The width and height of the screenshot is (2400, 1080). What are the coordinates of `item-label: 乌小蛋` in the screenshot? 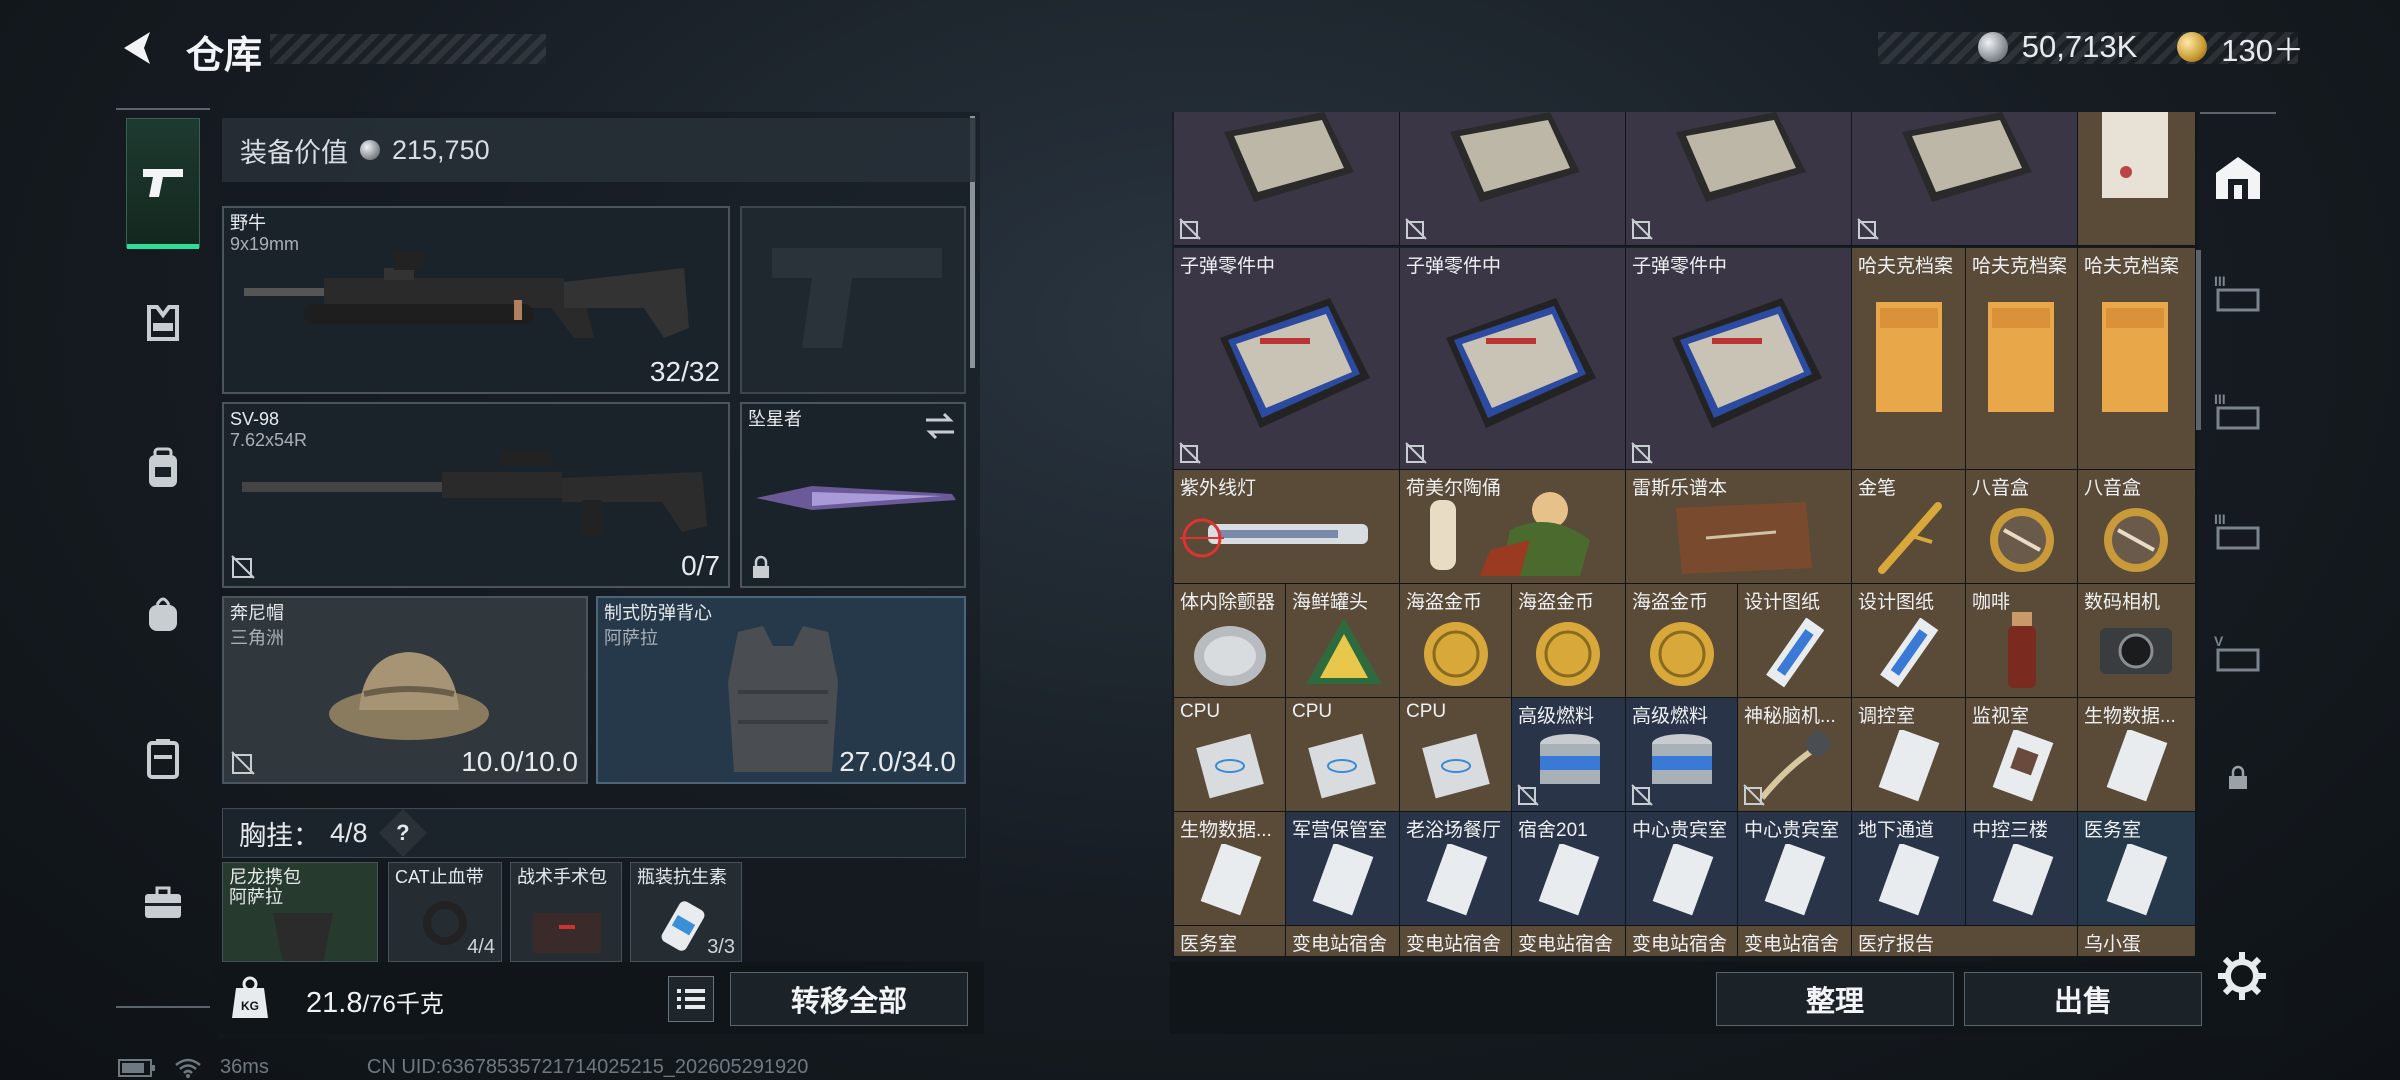 It's located at (2113, 944).